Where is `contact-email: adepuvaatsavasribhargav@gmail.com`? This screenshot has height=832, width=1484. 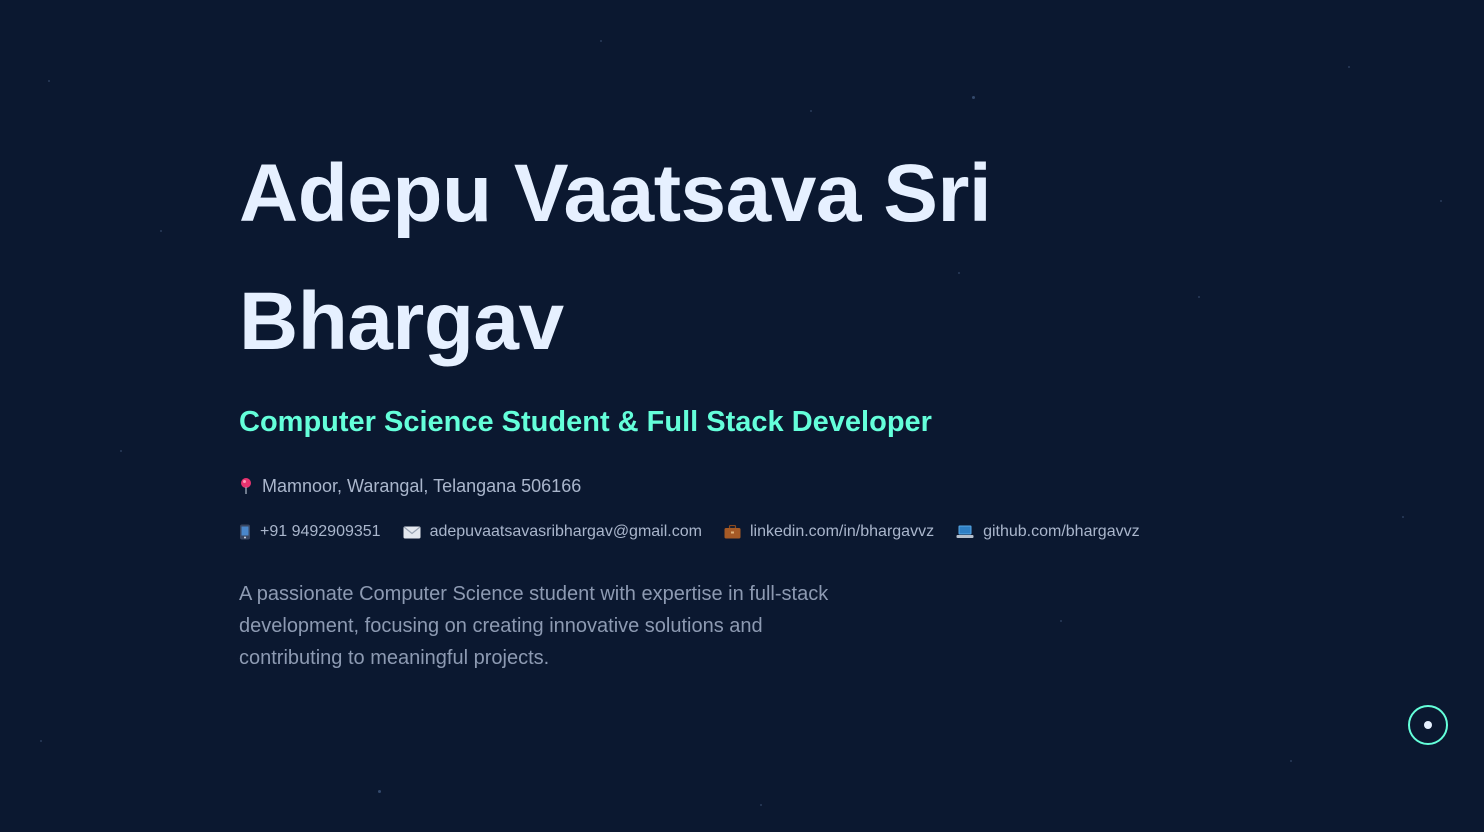 contact-email: adepuvaatsavasribhargav@gmail.com is located at coordinates (552, 532).